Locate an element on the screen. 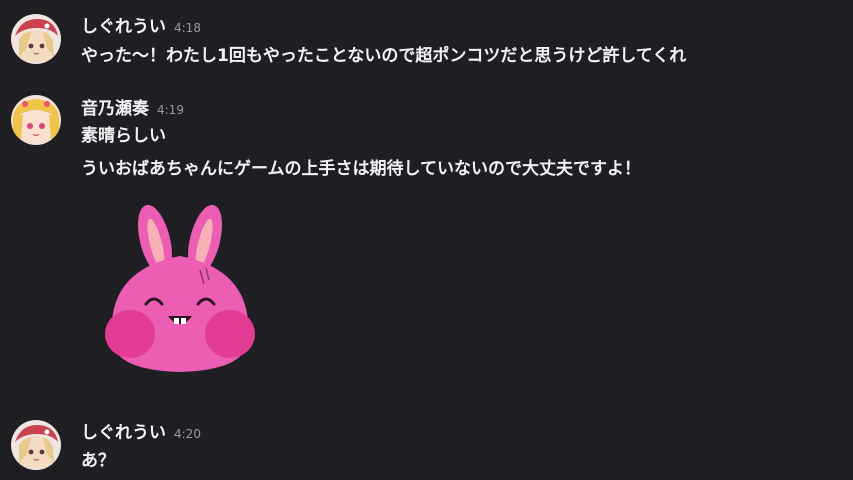  timestamp: 4:19 is located at coordinates (170, 110).